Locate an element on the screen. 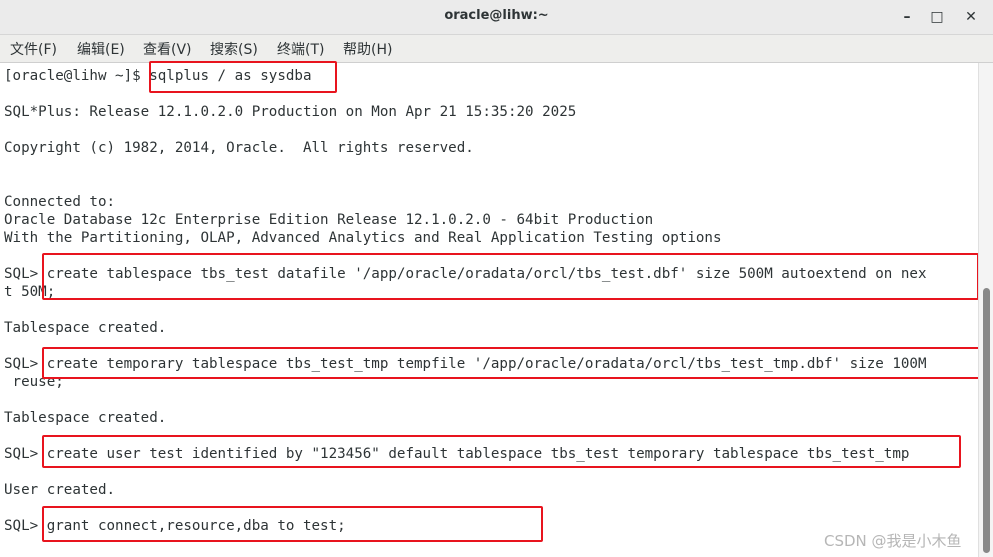  menu-edit: 编辑(E) is located at coordinates (101, 49).